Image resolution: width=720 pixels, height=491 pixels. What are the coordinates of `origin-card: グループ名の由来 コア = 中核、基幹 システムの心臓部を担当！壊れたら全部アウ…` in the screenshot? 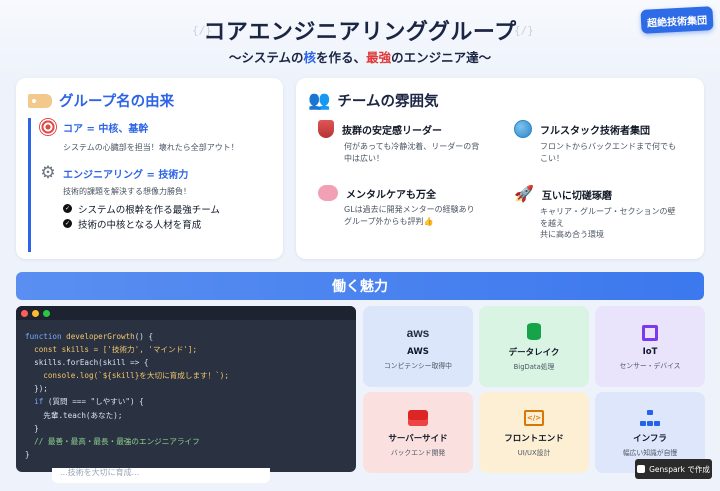 It's located at (149, 168).